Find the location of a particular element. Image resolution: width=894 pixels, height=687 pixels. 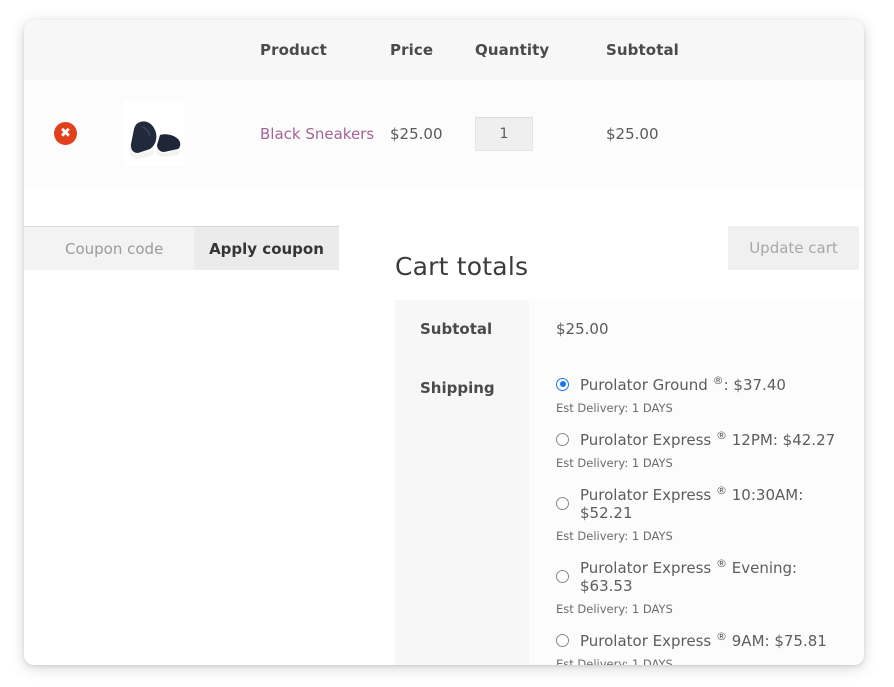

apply-coupon-button: Apply coupon is located at coordinates (266, 248).